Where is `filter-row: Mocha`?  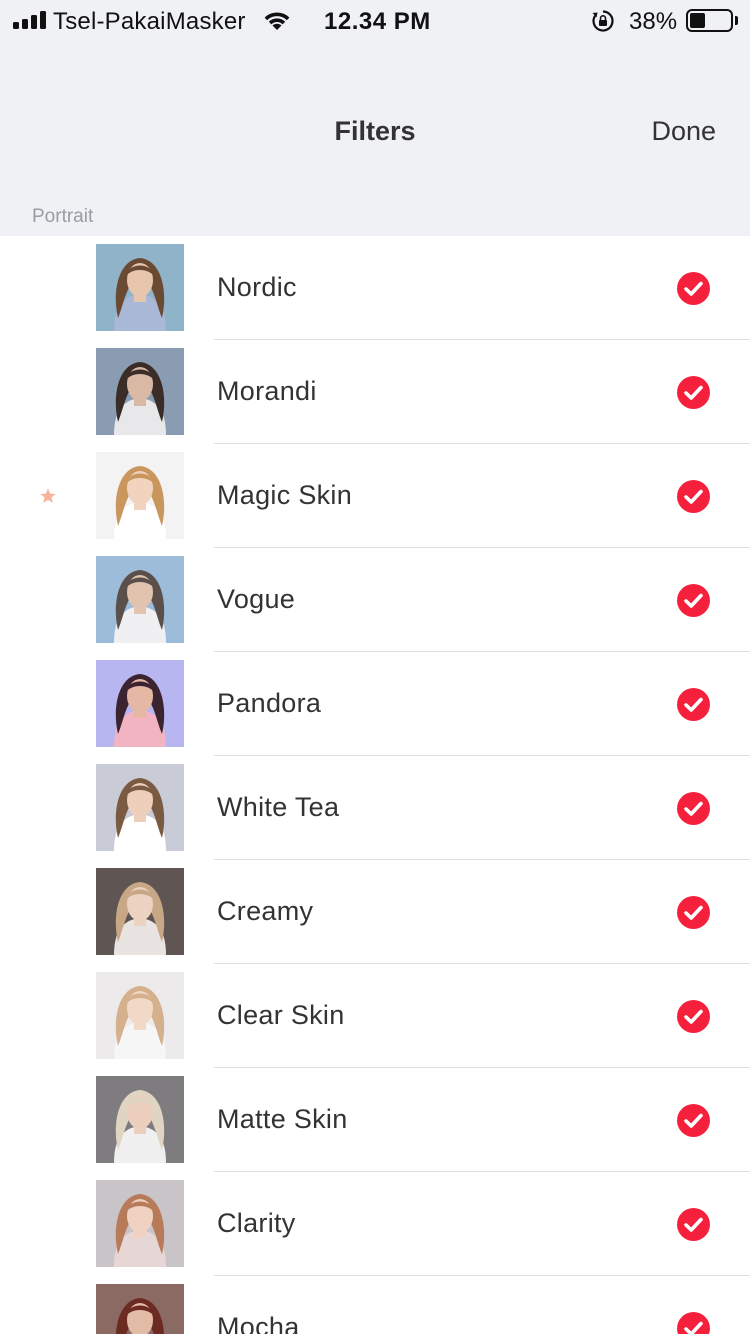
filter-row: Mocha is located at coordinates (375, 1305).